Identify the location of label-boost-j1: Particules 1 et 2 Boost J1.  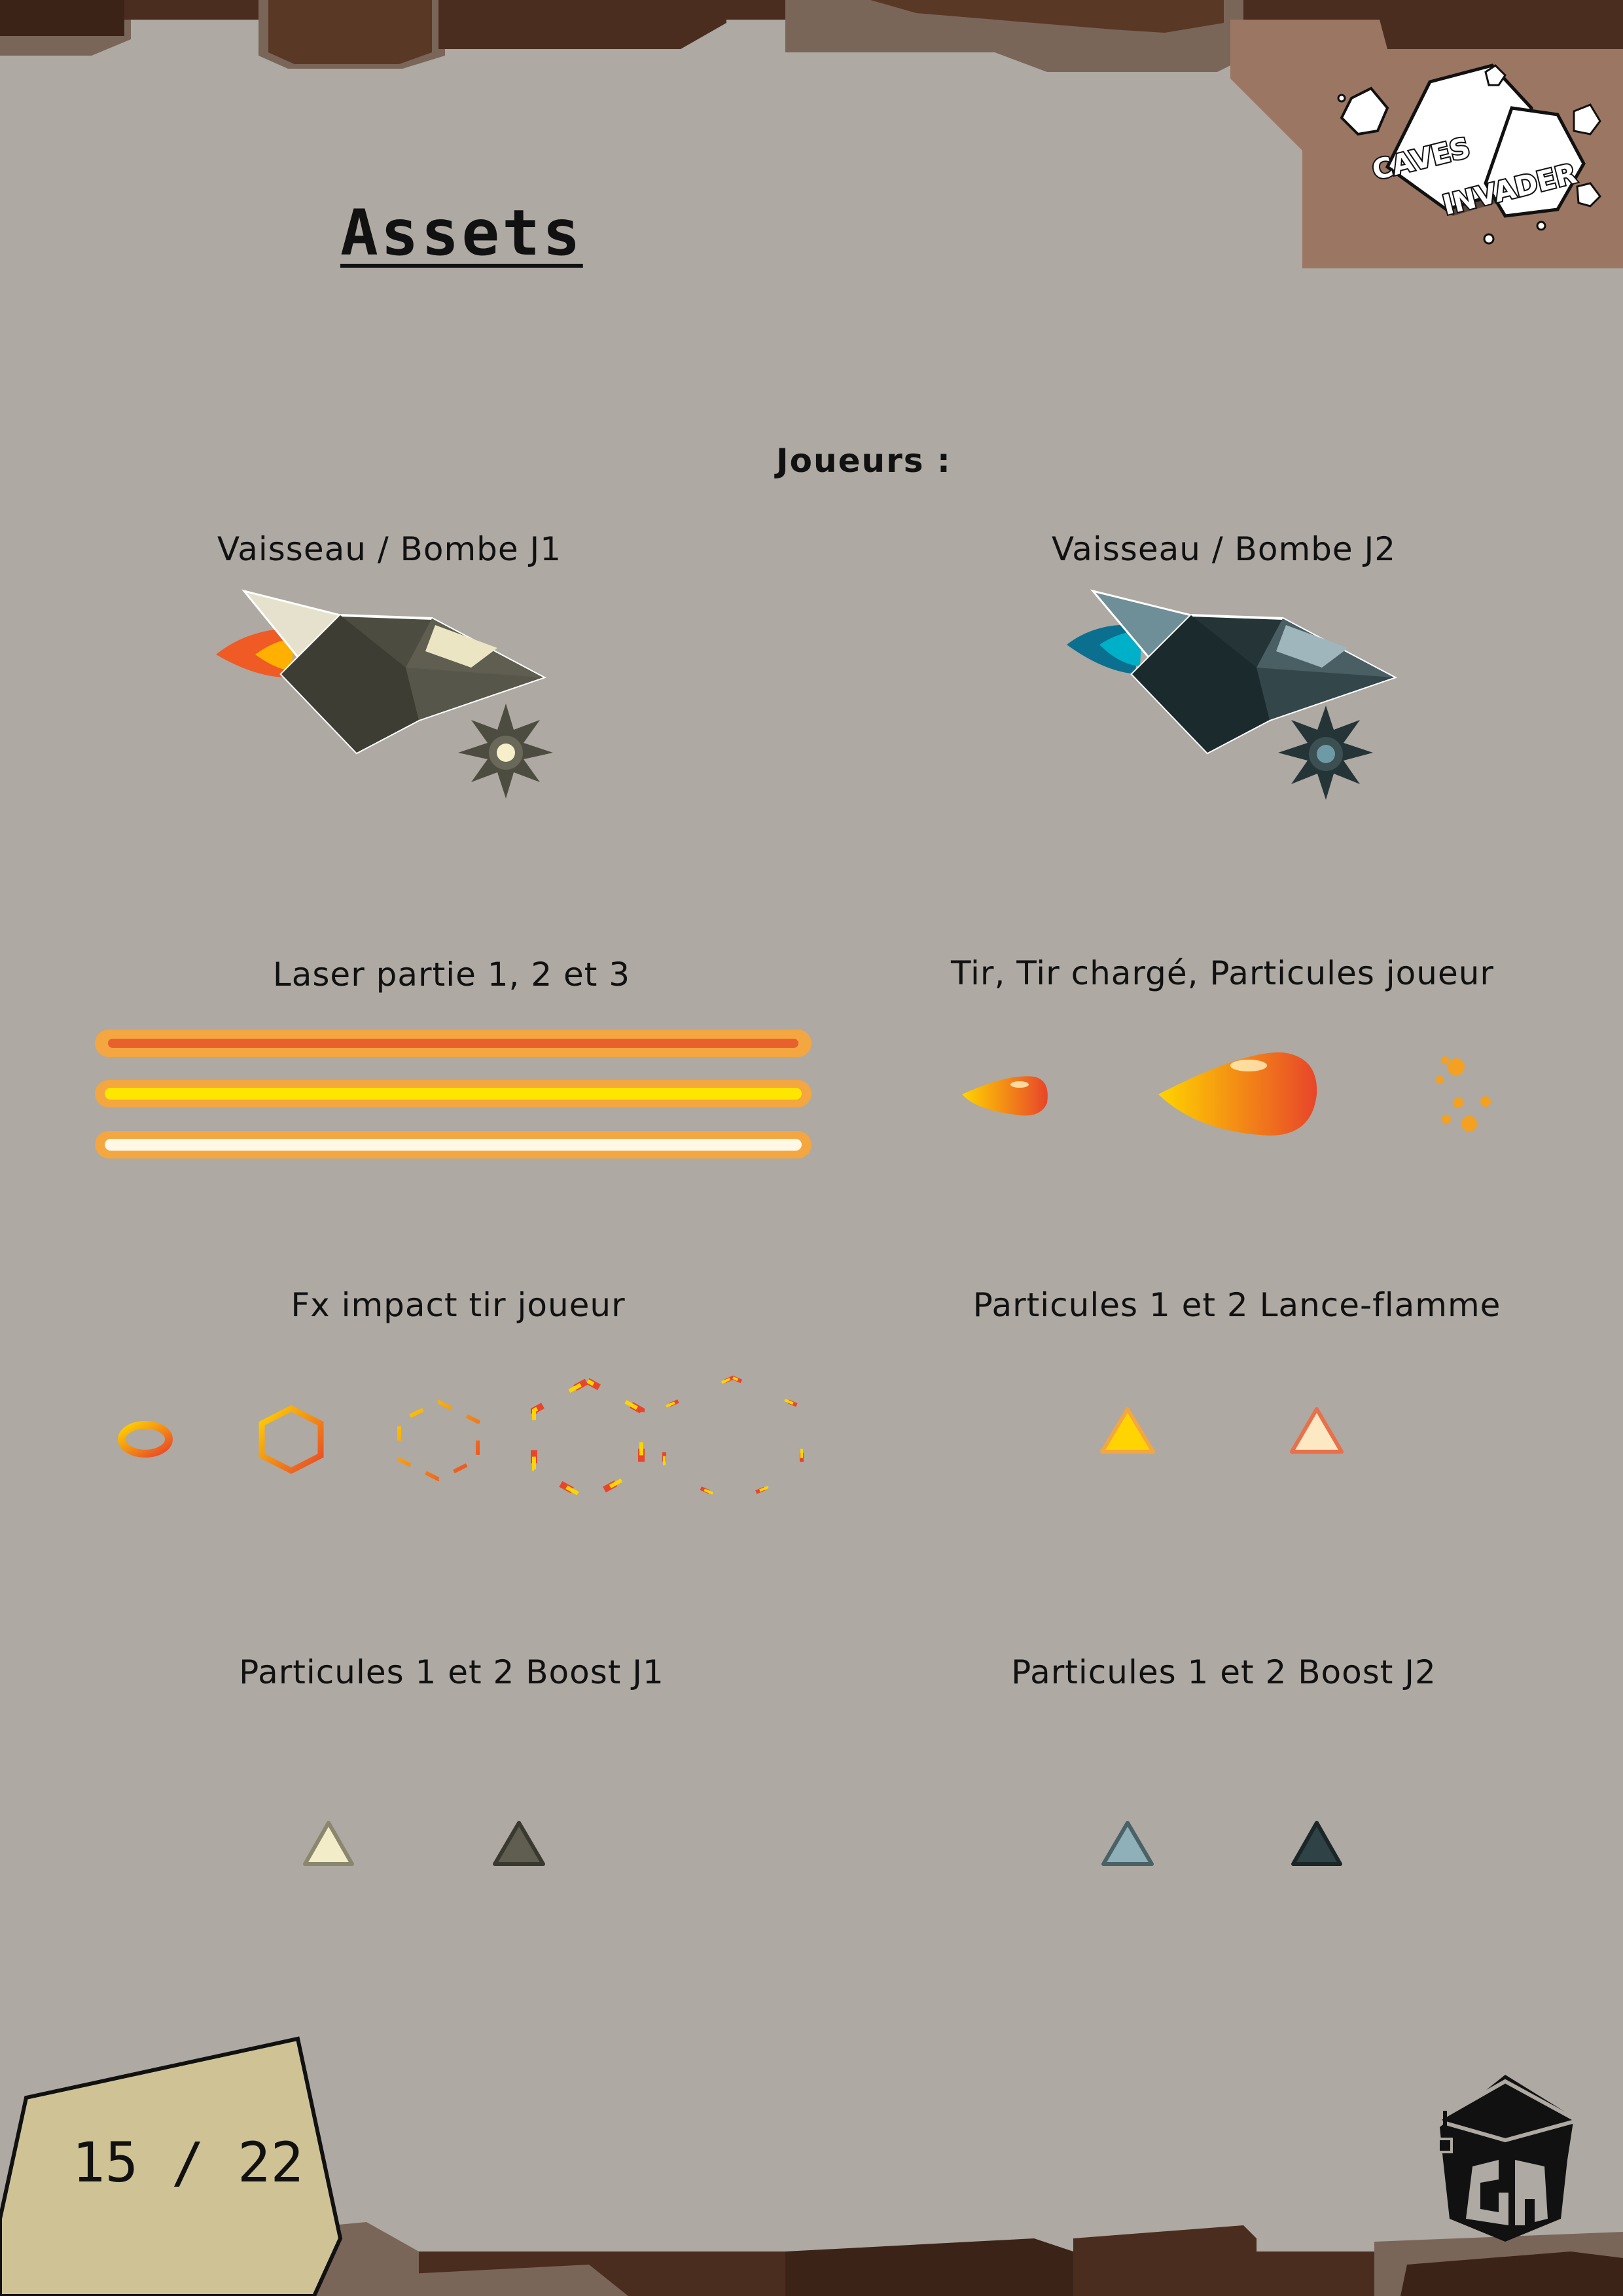
(451, 1672).